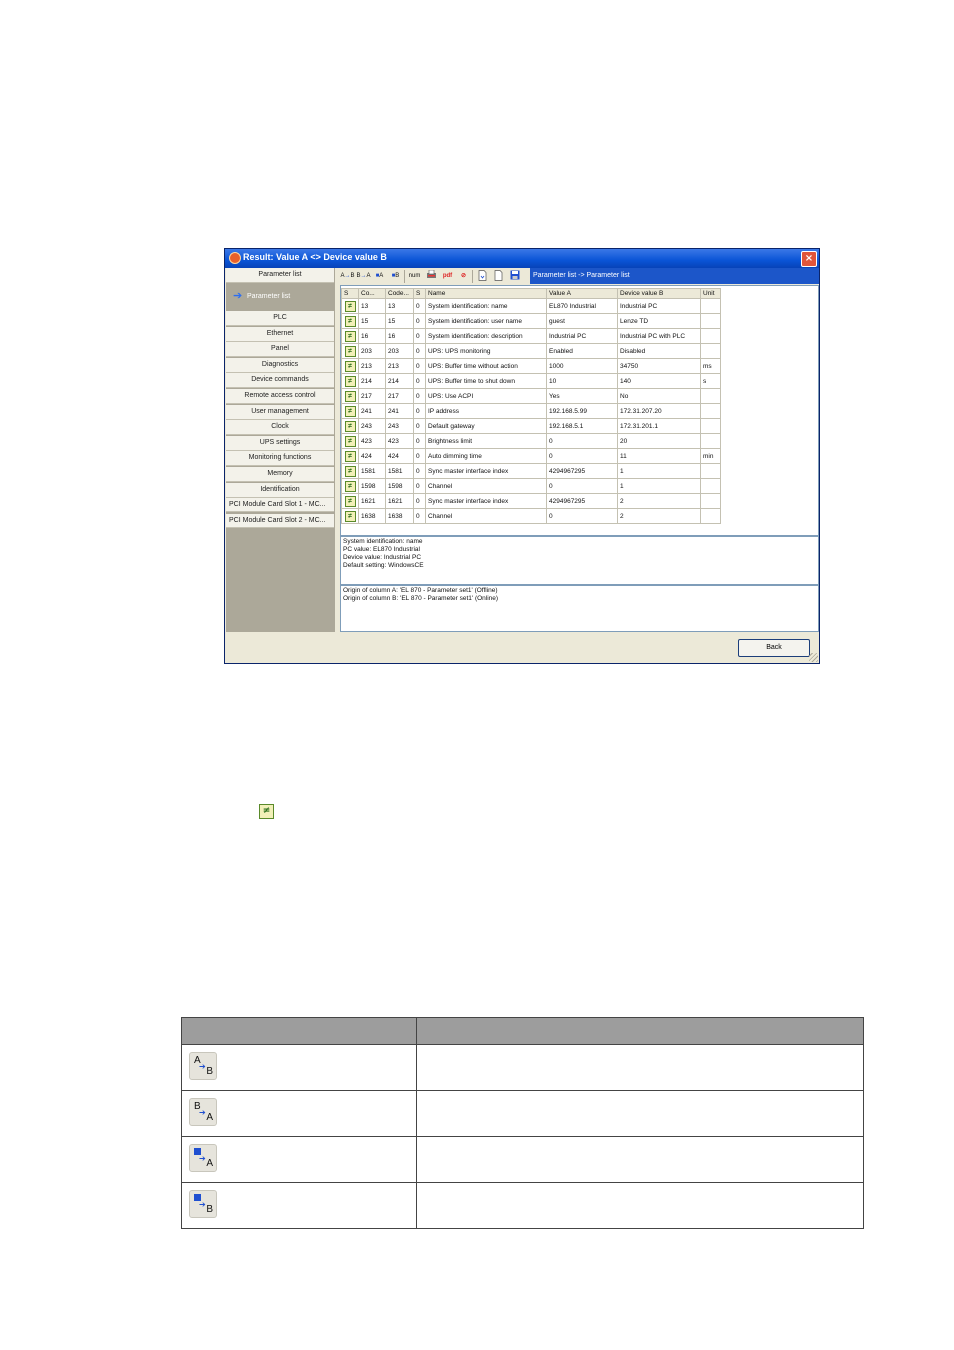 This screenshot has height=1350, width=954. I want to click on filter-icon: ⊘, so click(463, 276).